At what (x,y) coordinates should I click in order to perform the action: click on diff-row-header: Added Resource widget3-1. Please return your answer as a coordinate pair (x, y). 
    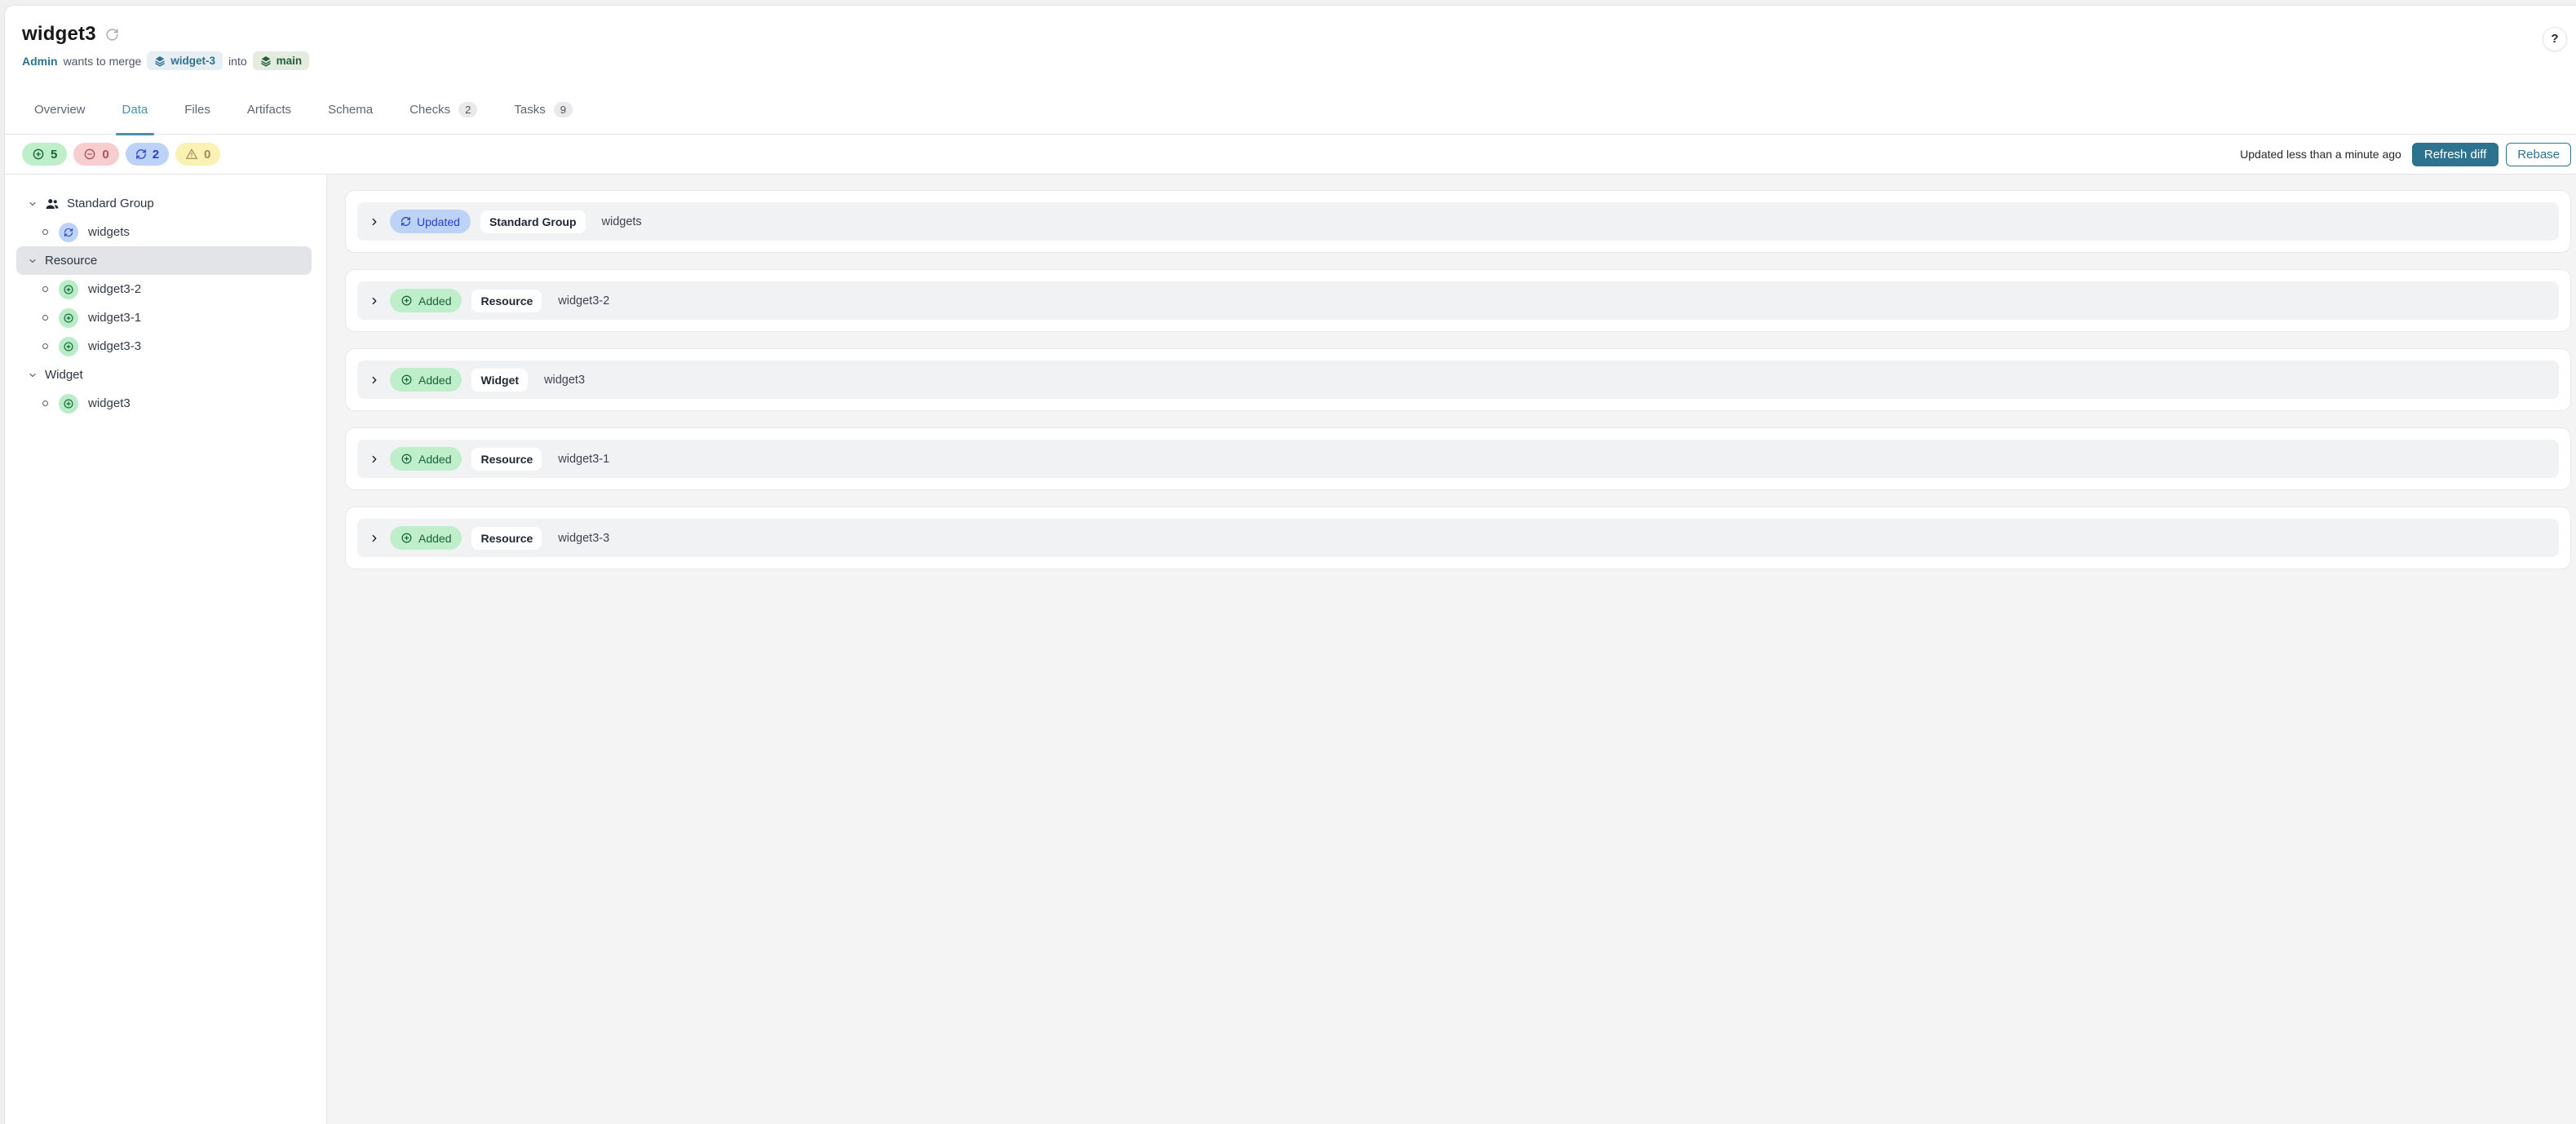
    Looking at the image, I should click on (1458, 459).